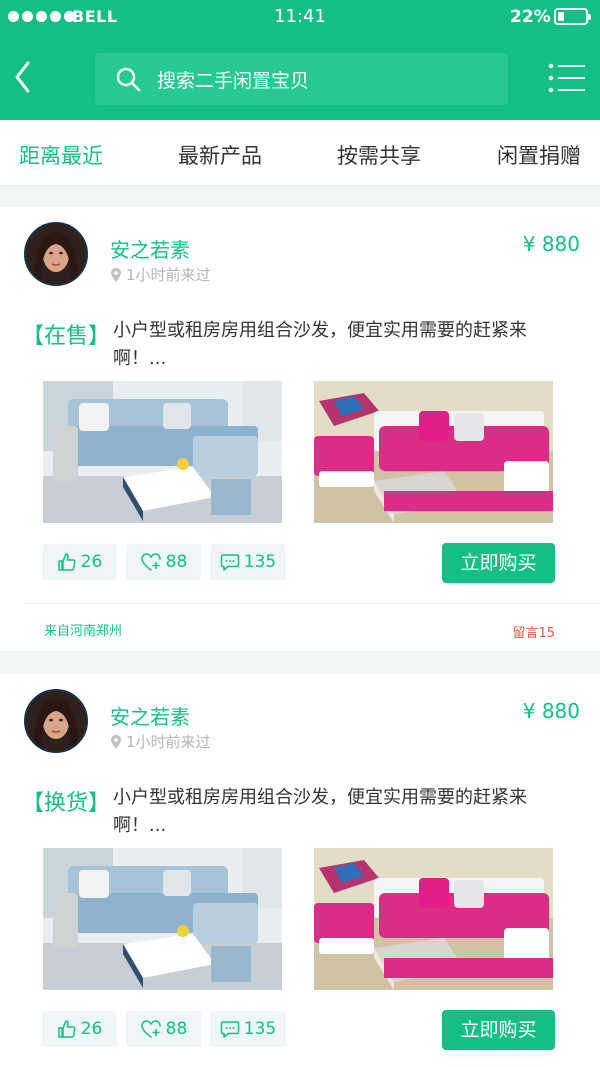 Image resolution: width=600 pixels, height=1067 pixels. Describe the element at coordinates (572, 16) in the screenshot. I see `battery-icon` at that location.